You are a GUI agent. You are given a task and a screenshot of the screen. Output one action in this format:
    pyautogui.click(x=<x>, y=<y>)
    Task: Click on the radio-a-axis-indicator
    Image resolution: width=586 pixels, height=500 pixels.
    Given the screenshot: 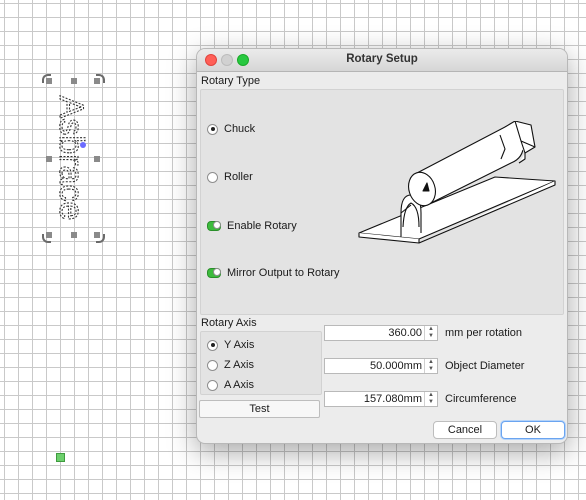 What is the action you would take?
    pyautogui.click(x=212, y=385)
    